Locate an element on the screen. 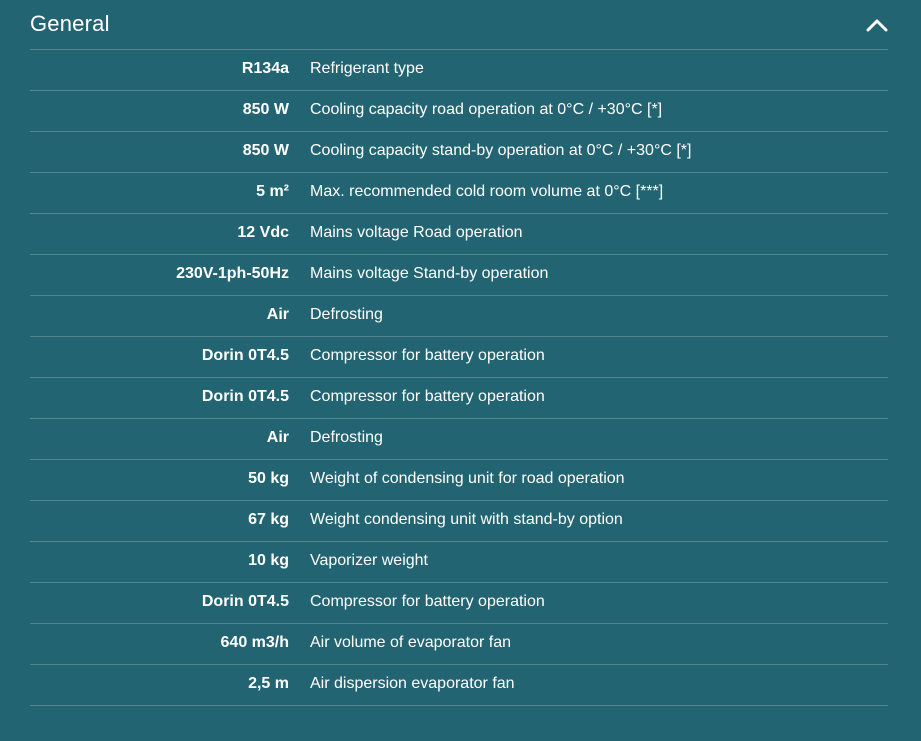  section-title: General is located at coordinates (70, 23).